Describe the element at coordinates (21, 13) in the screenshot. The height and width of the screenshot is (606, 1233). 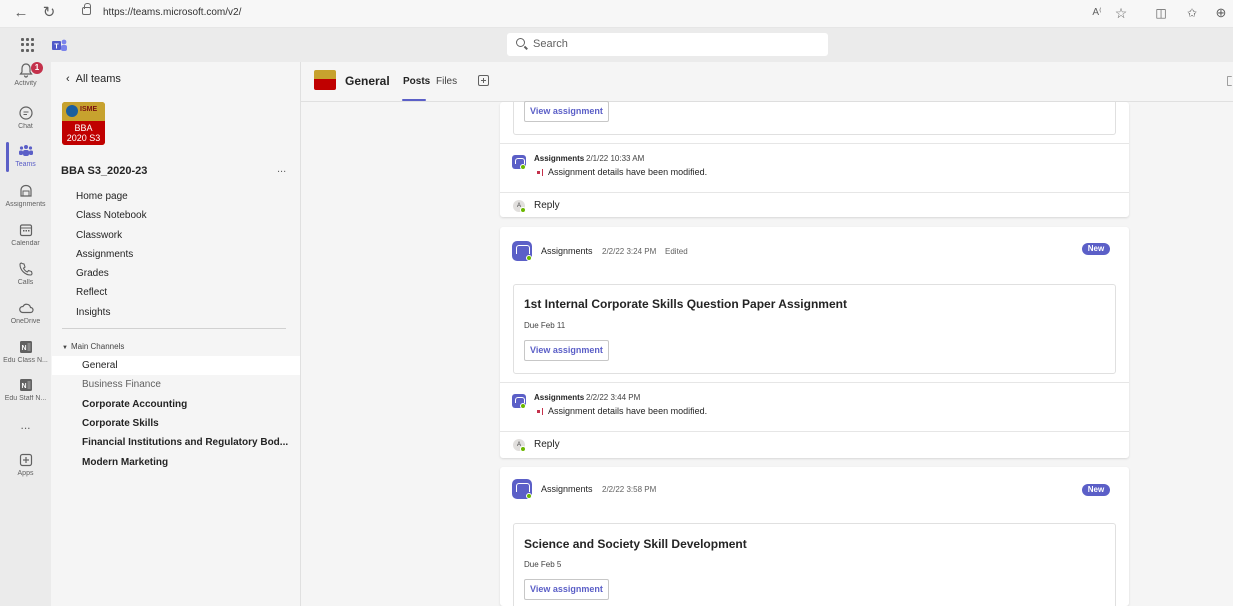
I see `back-arrow-icon: ←` at that location.